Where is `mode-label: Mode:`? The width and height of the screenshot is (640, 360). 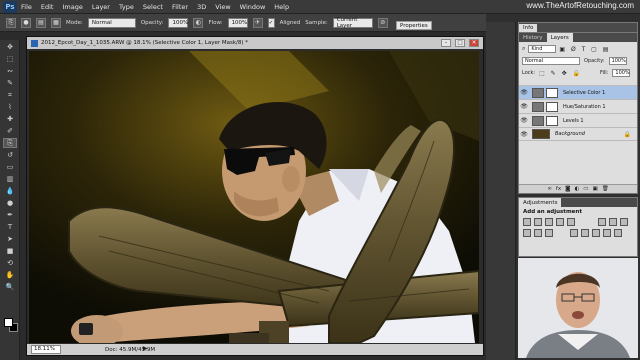 mode-label: Mode: is located at coordinates (74, 22).